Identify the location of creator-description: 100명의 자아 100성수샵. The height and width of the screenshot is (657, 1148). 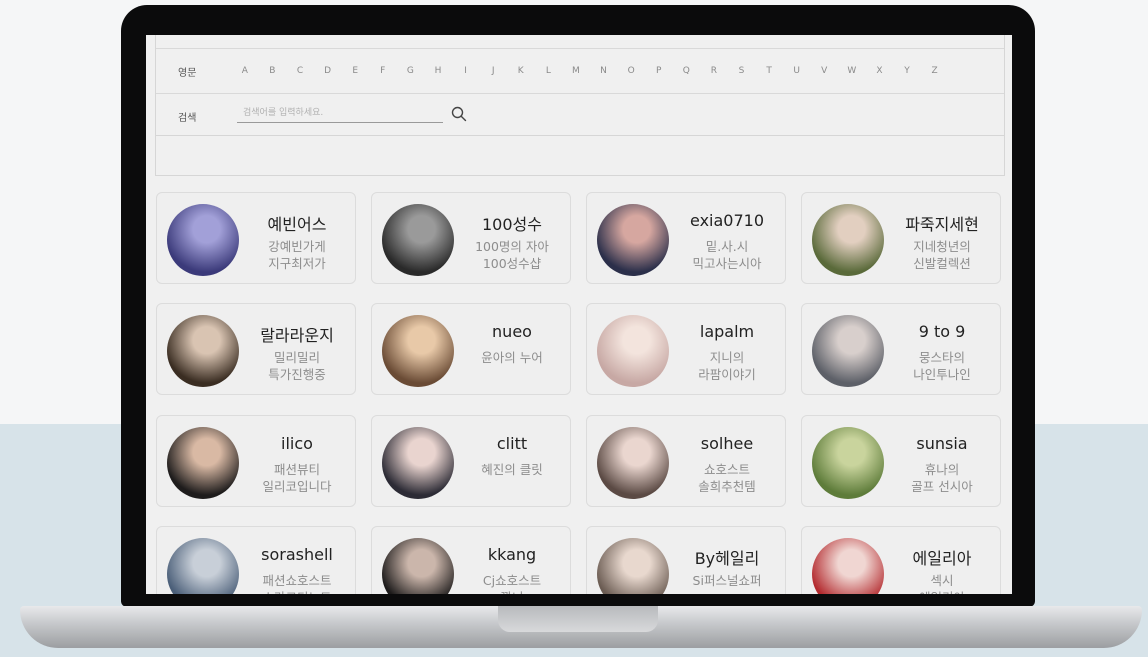
(512, 255).